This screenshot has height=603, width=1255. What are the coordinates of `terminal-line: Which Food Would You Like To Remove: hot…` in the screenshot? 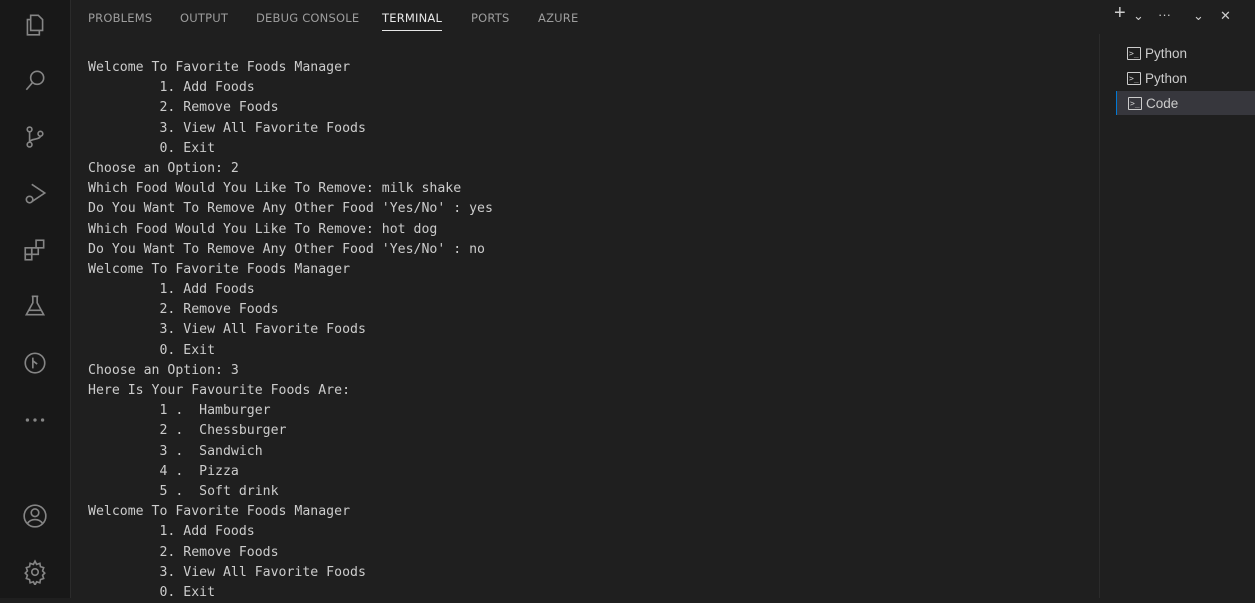 It's located at (263, 229).